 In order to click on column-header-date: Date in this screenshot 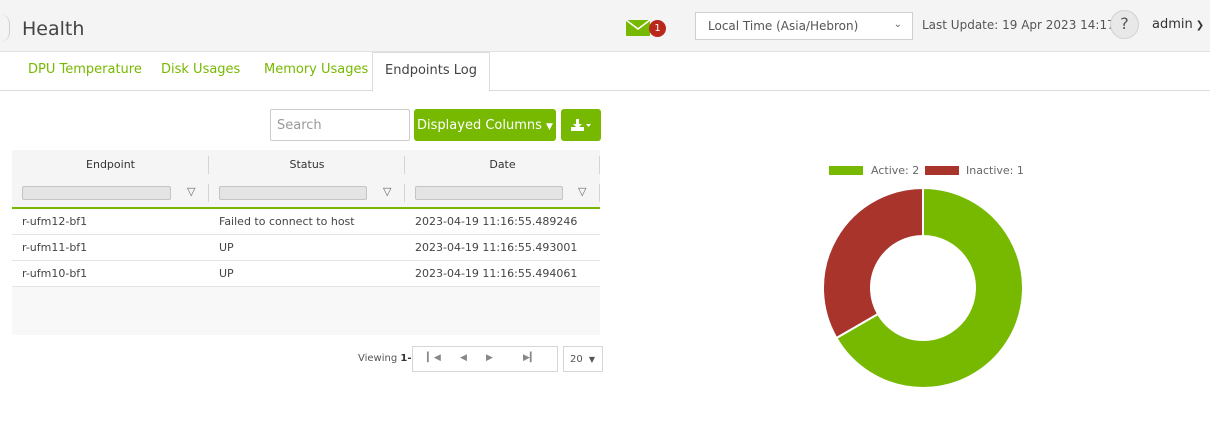, I will do `click(502, 164)`.